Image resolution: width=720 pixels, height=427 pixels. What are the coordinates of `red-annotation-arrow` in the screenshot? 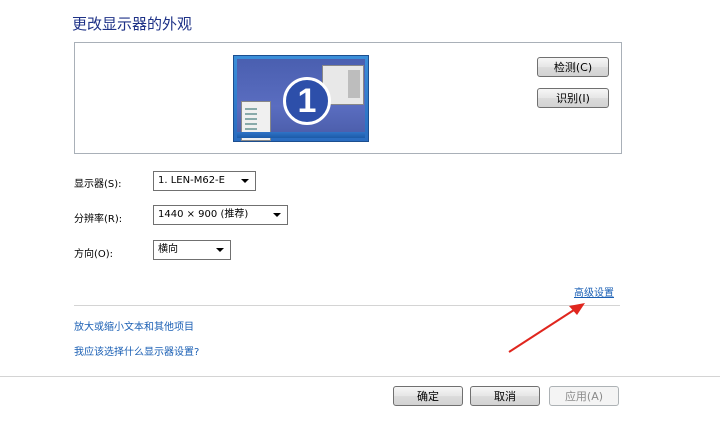 It's located at (546, 328).